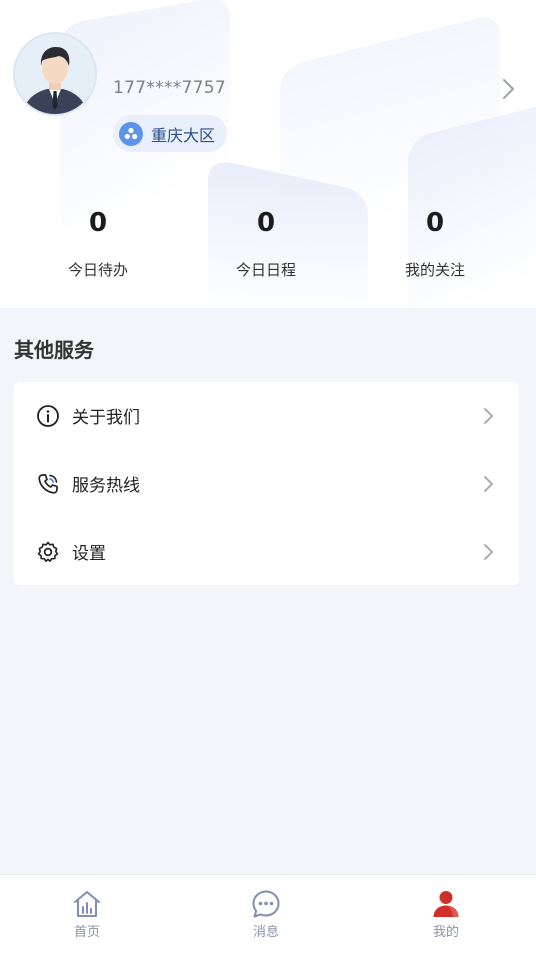 The width and height of the screenshot is (536, 955). Describe the element at coordinates (434, 270) in the screenshot. I see `stat-label: 我的关注` at that location.